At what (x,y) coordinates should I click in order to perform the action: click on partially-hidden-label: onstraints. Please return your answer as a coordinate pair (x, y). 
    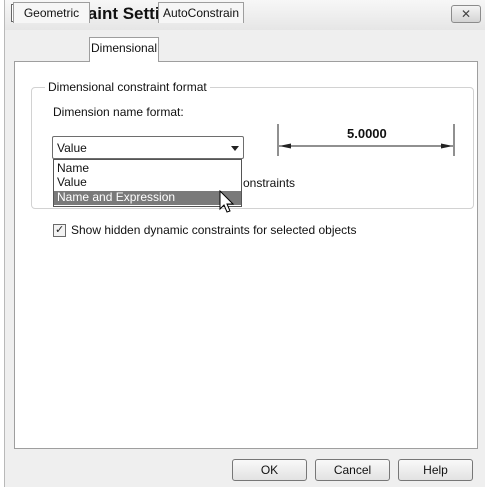
    Looking at the image, I should click on (269, 183).